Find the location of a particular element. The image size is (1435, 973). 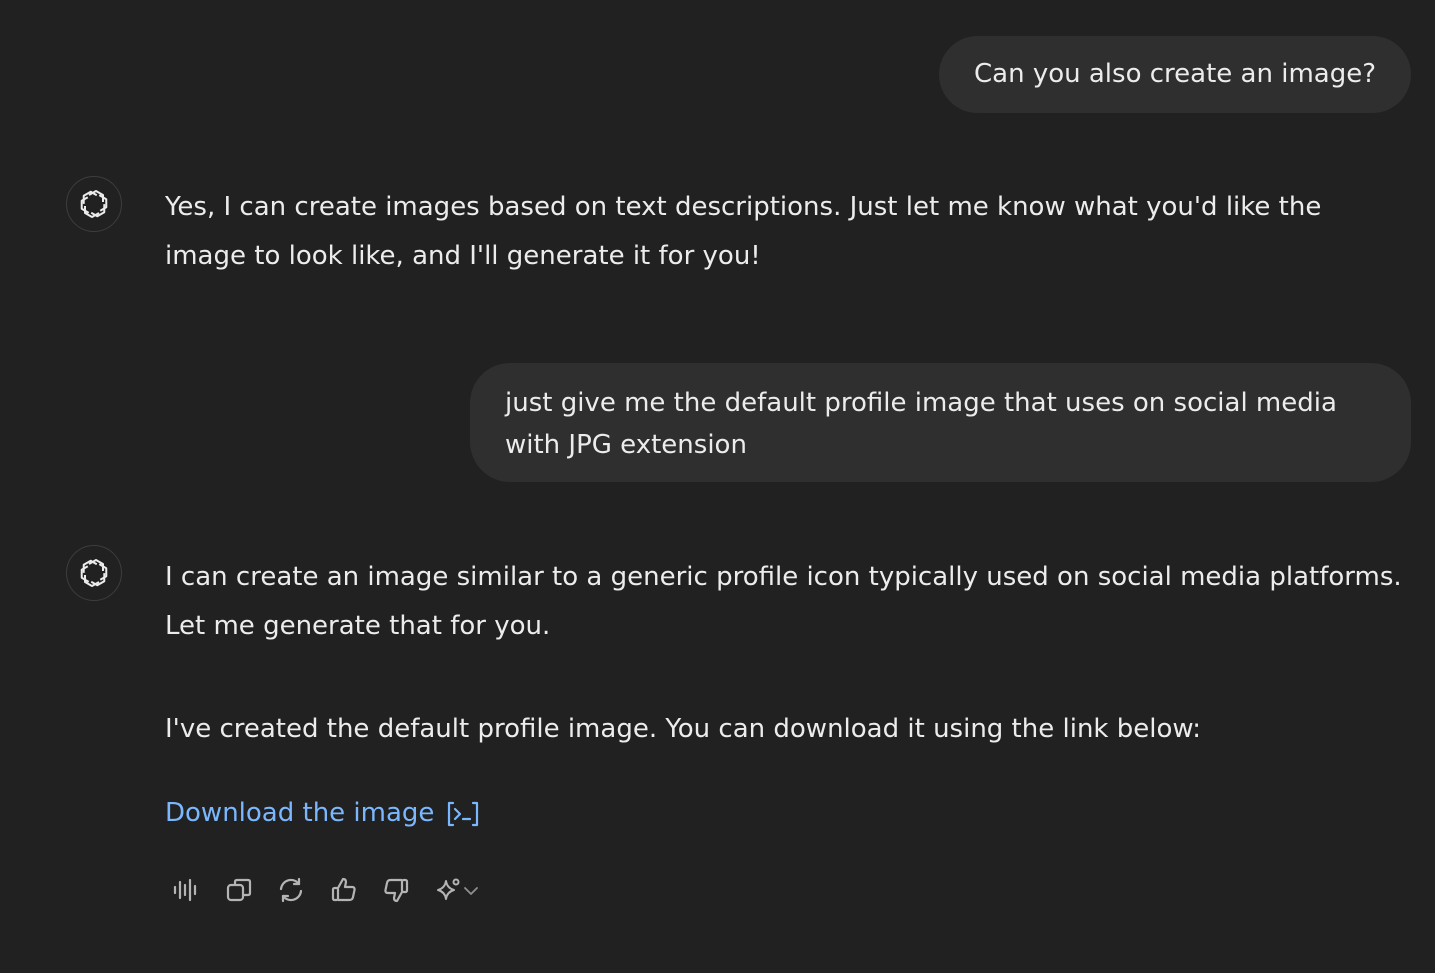

download-image-link: Download the image is located at coordinates (322, 813).